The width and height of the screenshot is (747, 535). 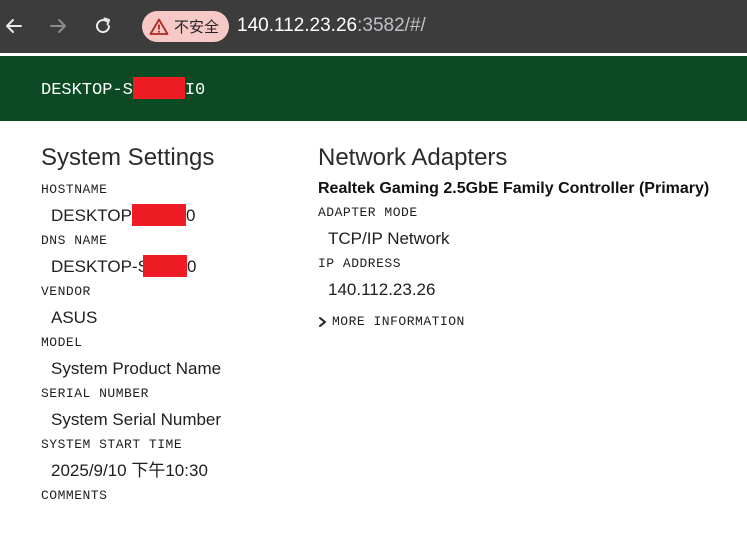 What do you see at coordinates (74, 317) in the screenshot?
I see `vendor-value: ASUS` at bounding box center [74, 317].